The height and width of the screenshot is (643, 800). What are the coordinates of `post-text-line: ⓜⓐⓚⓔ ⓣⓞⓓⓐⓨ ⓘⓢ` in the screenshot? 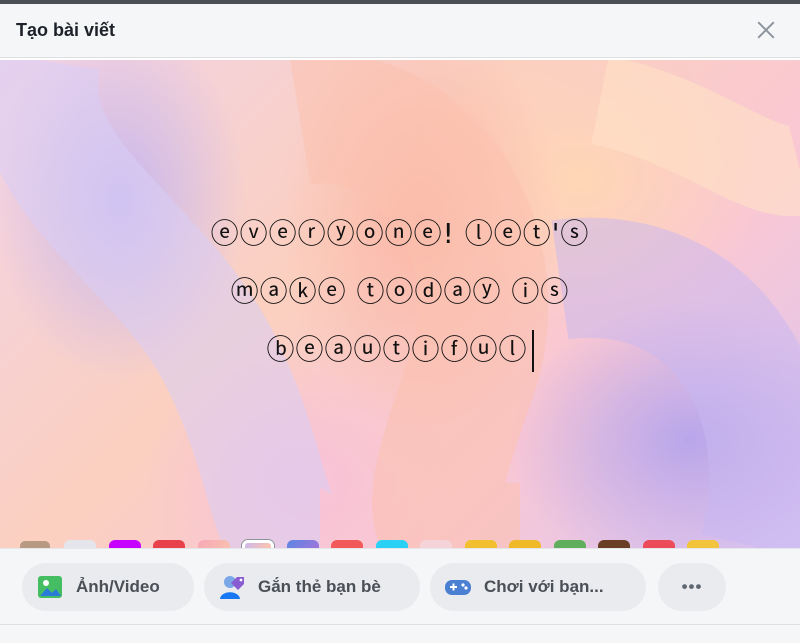 It's located at (400, 291).